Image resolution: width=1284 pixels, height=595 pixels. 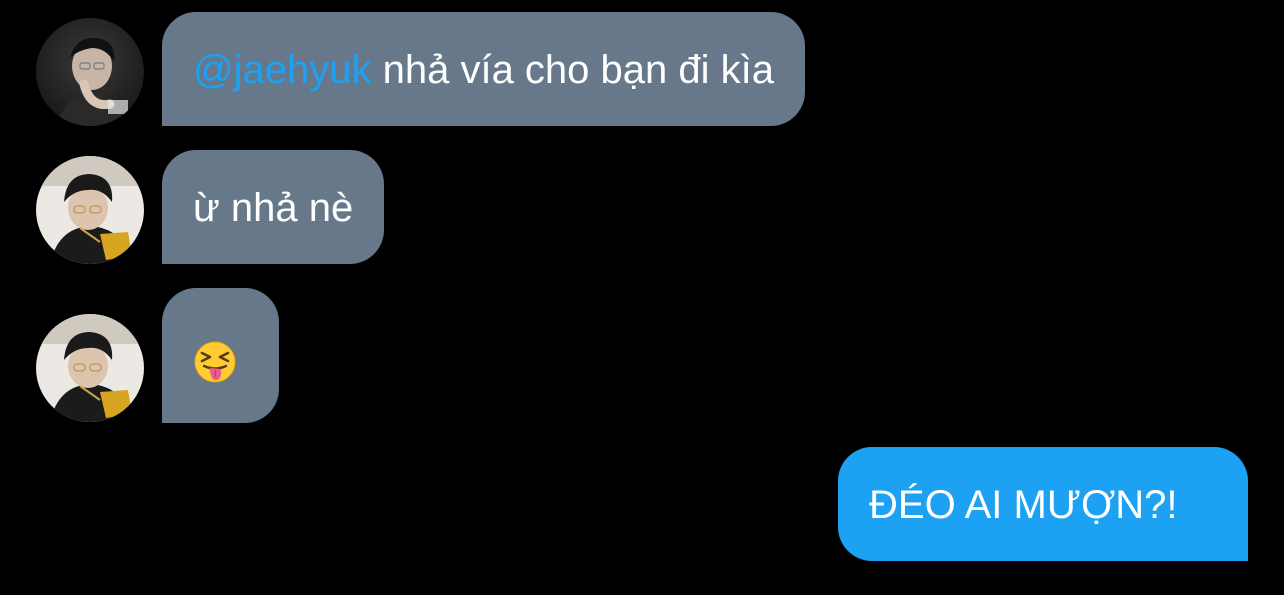 I want to click on squinting-face-with-tongue-icon, so click(x=215, y=362).